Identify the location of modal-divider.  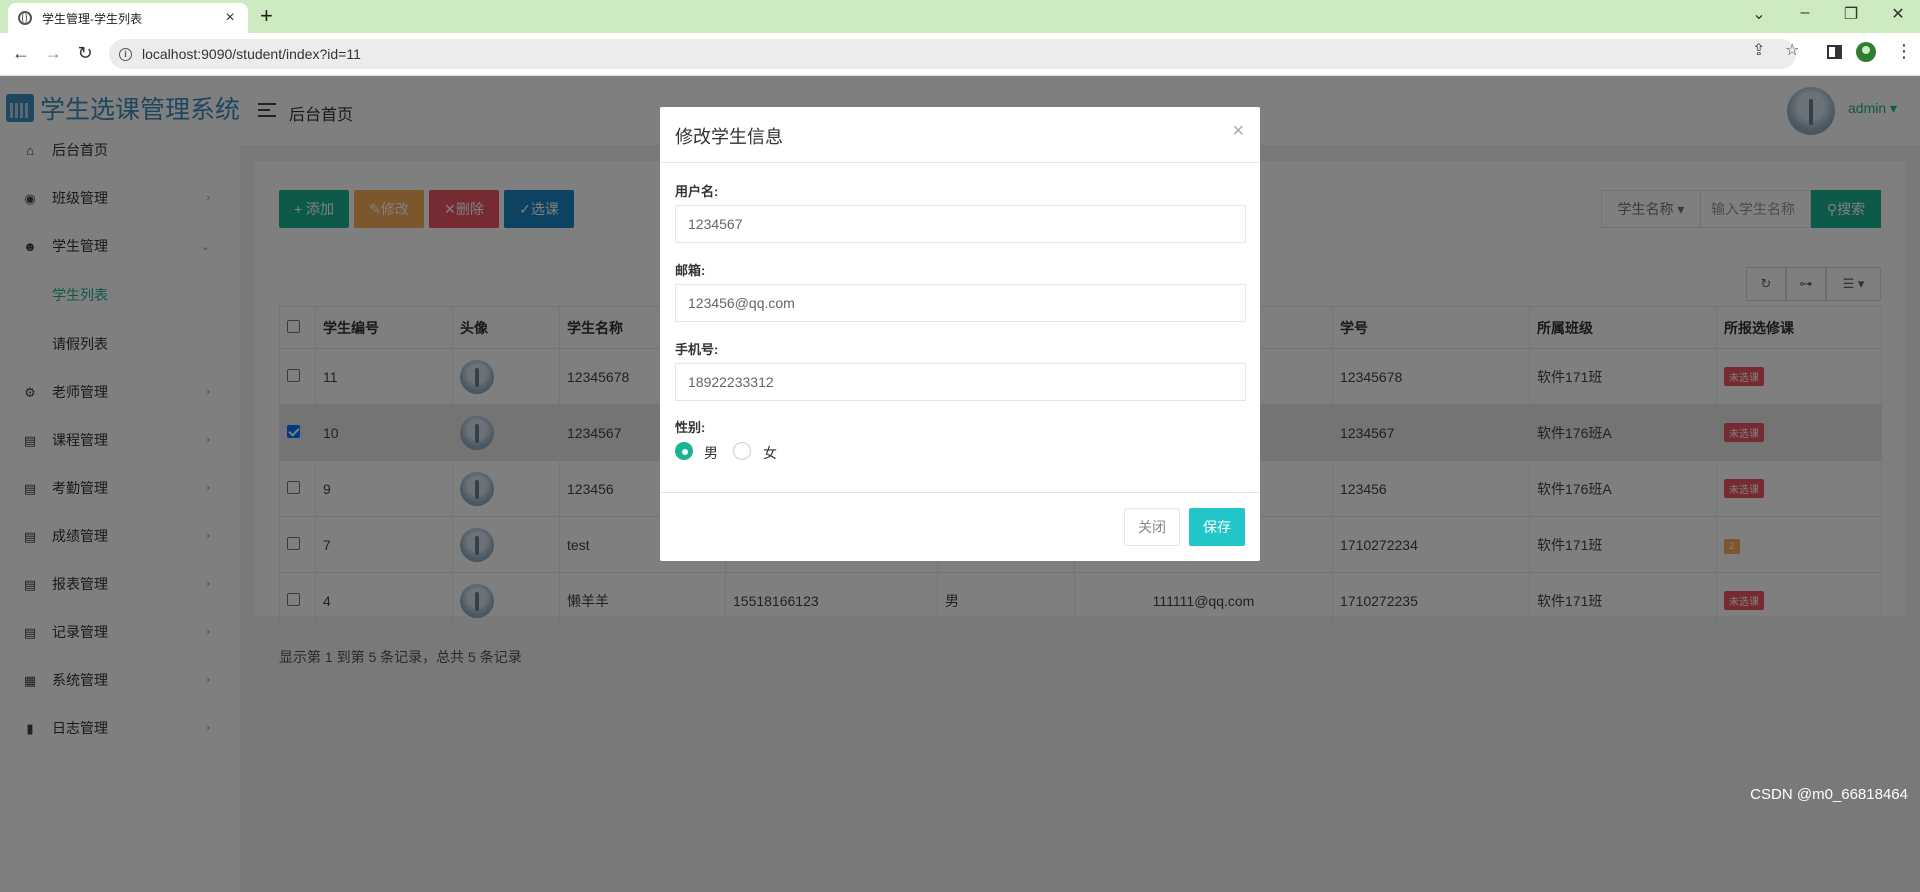
(960, 162).